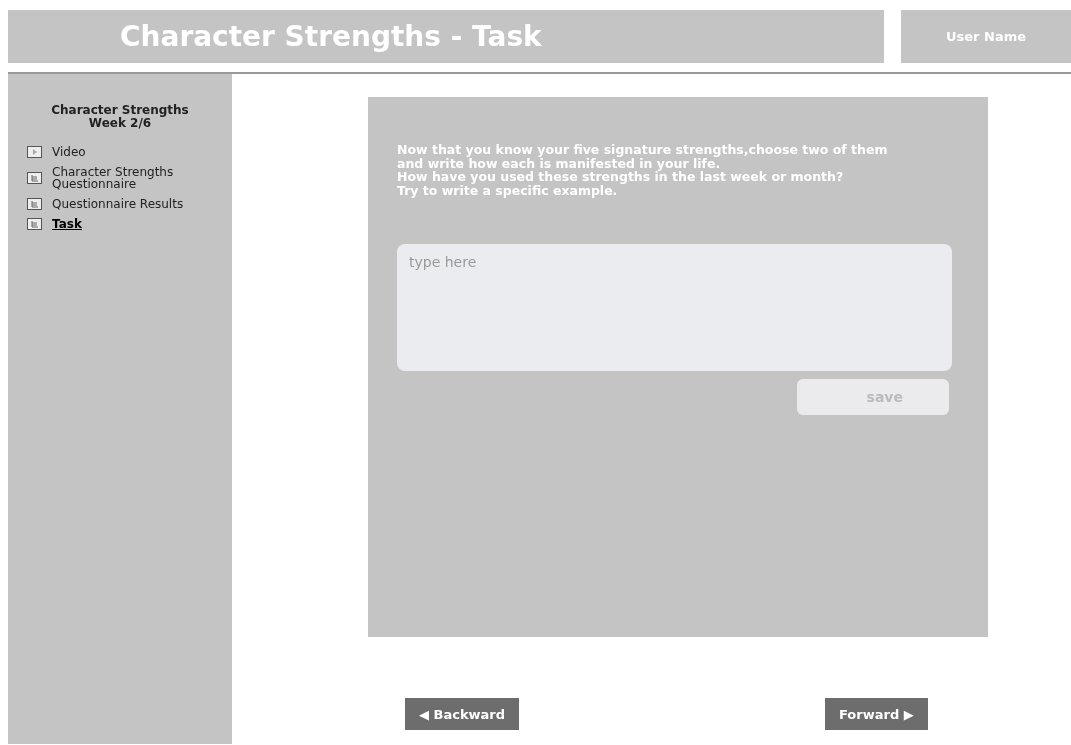  What do you see at coordinates (986, 36) in the screenshot?
I see `user-name: User Name` at bounding box center [986, 36].